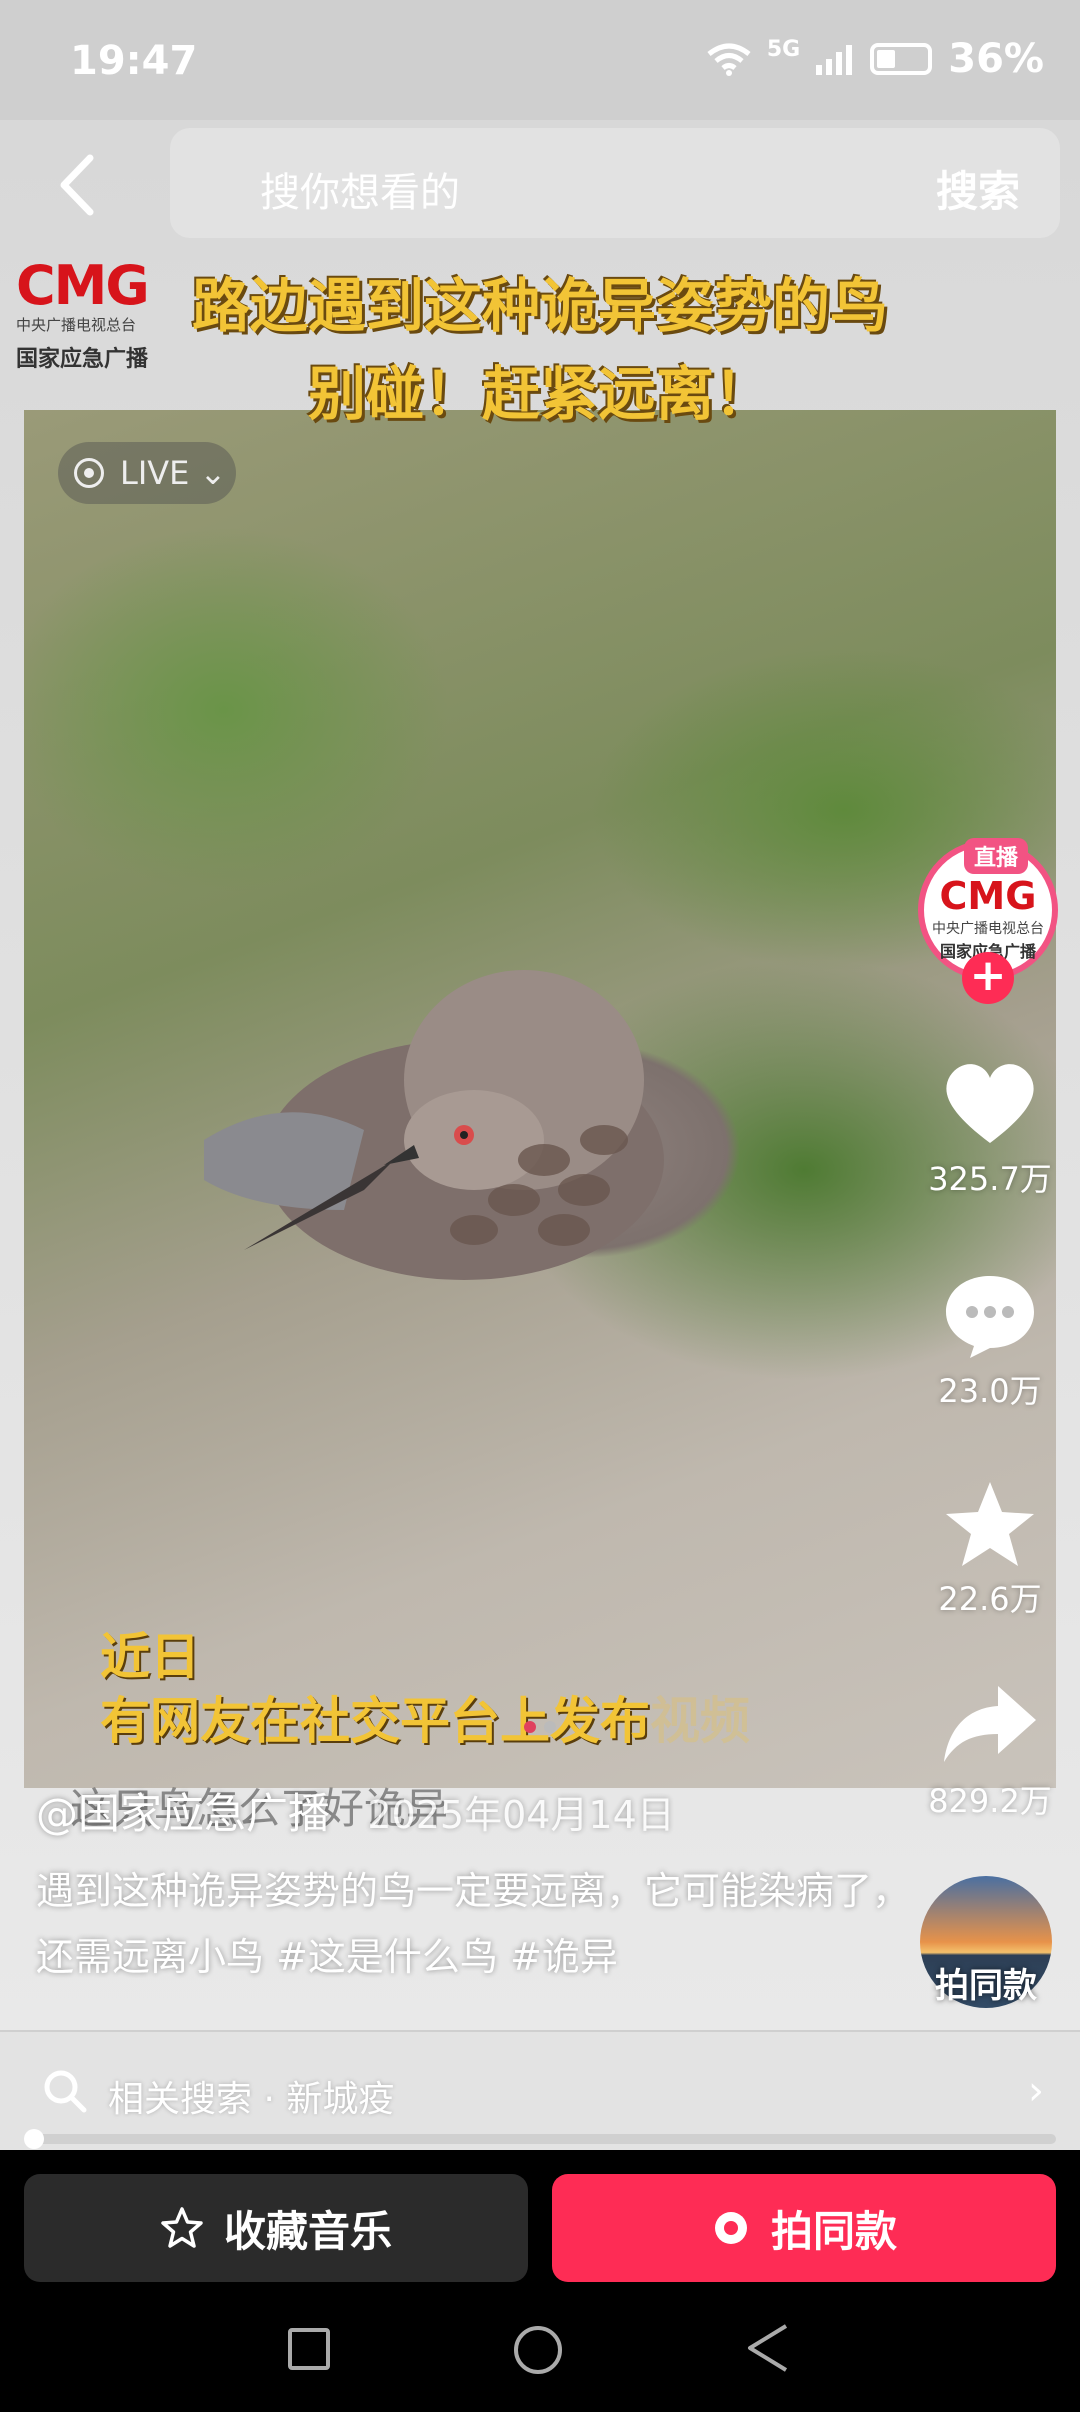 This screenshot has width=1080, height=2412. What do you see at coordinates (978, 188) in the screenshot?
I see `search-button: 搜索` at bounding box center [978, 188].